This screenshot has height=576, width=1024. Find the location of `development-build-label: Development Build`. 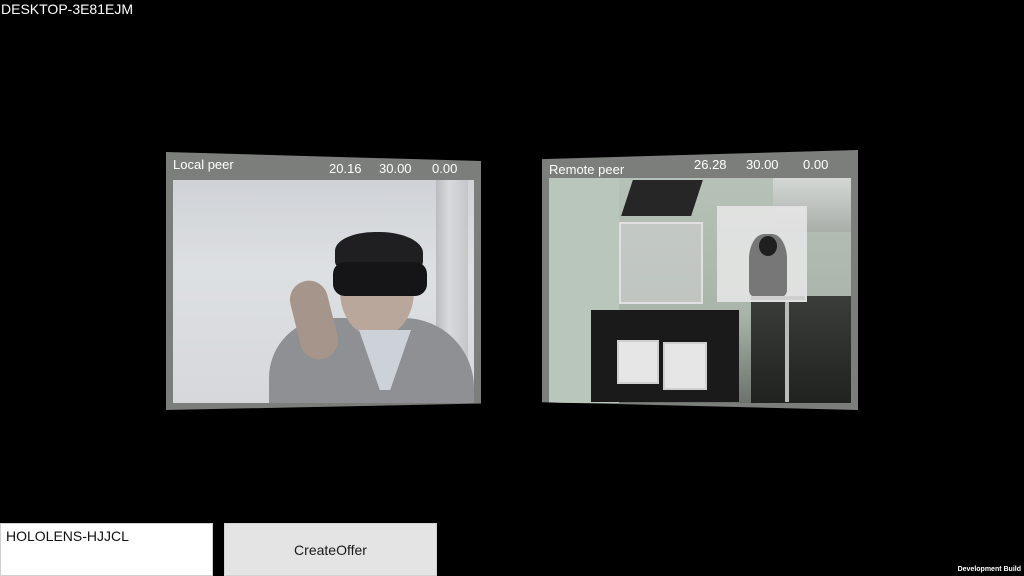

development-build-label: Development Build is located at coordinates (989, 569).